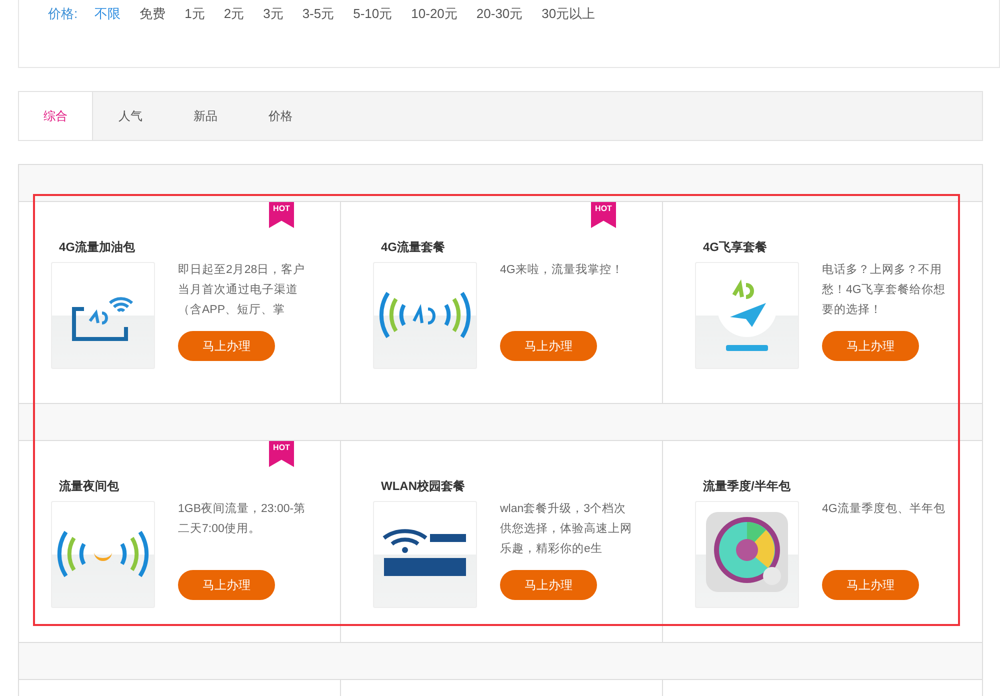 This screenshot has height=696, width=1000. Describe the element at coordinates (569, 14) in the screenshot. I see `price-option: 30元以上` at that location.